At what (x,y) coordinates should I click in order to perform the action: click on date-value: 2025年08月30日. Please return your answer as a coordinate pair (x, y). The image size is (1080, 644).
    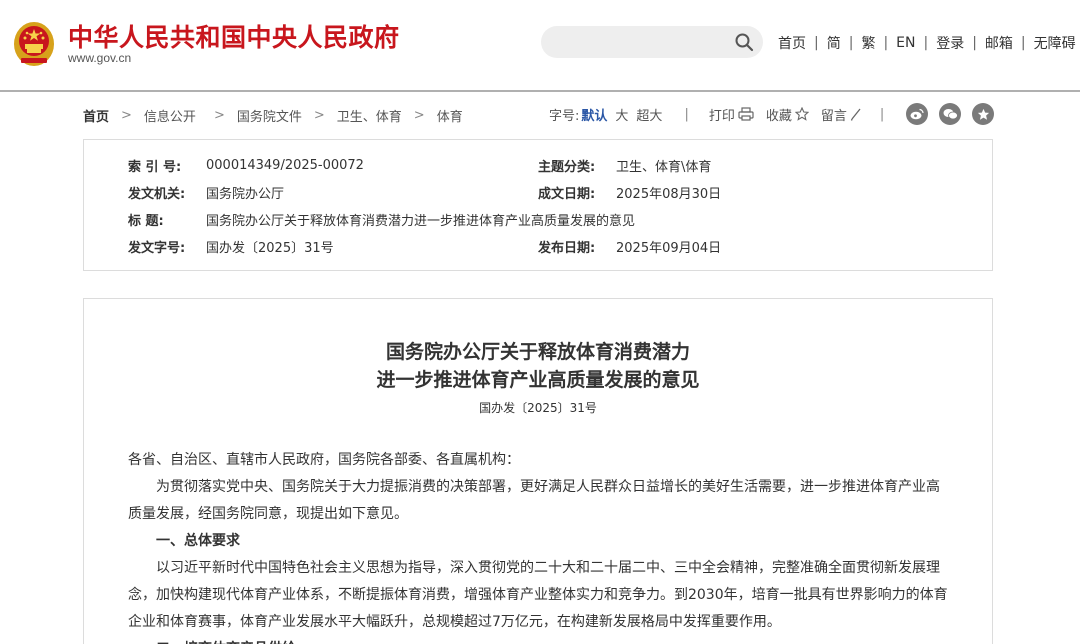
    Looking at the image, I should click on (669, 194).